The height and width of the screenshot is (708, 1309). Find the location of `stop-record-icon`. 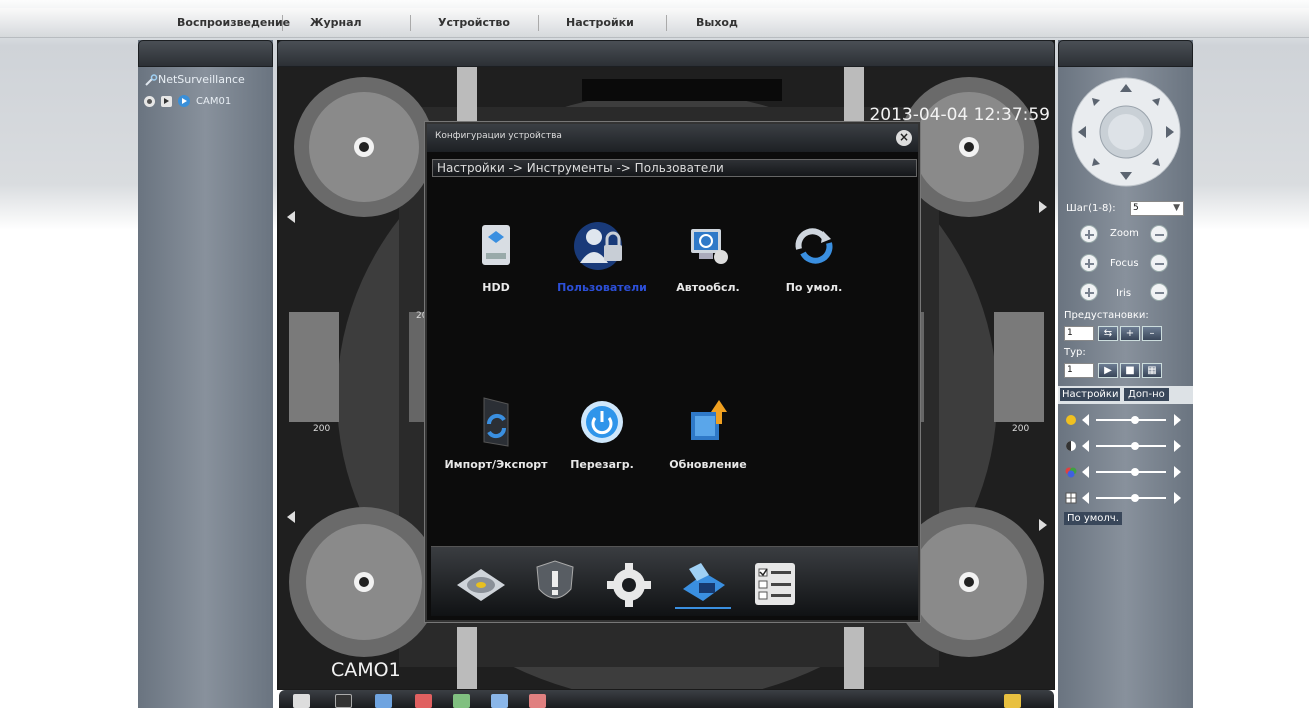

stop-record-icon is located at coordinates (423, 701).